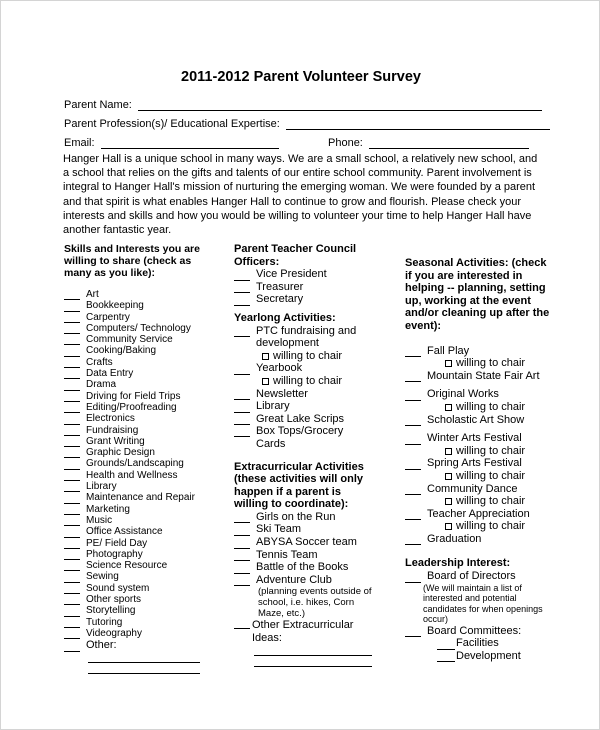 This screenshot has width=600, height=730. I want to click on item-label: Sewing, so click(102, 577).